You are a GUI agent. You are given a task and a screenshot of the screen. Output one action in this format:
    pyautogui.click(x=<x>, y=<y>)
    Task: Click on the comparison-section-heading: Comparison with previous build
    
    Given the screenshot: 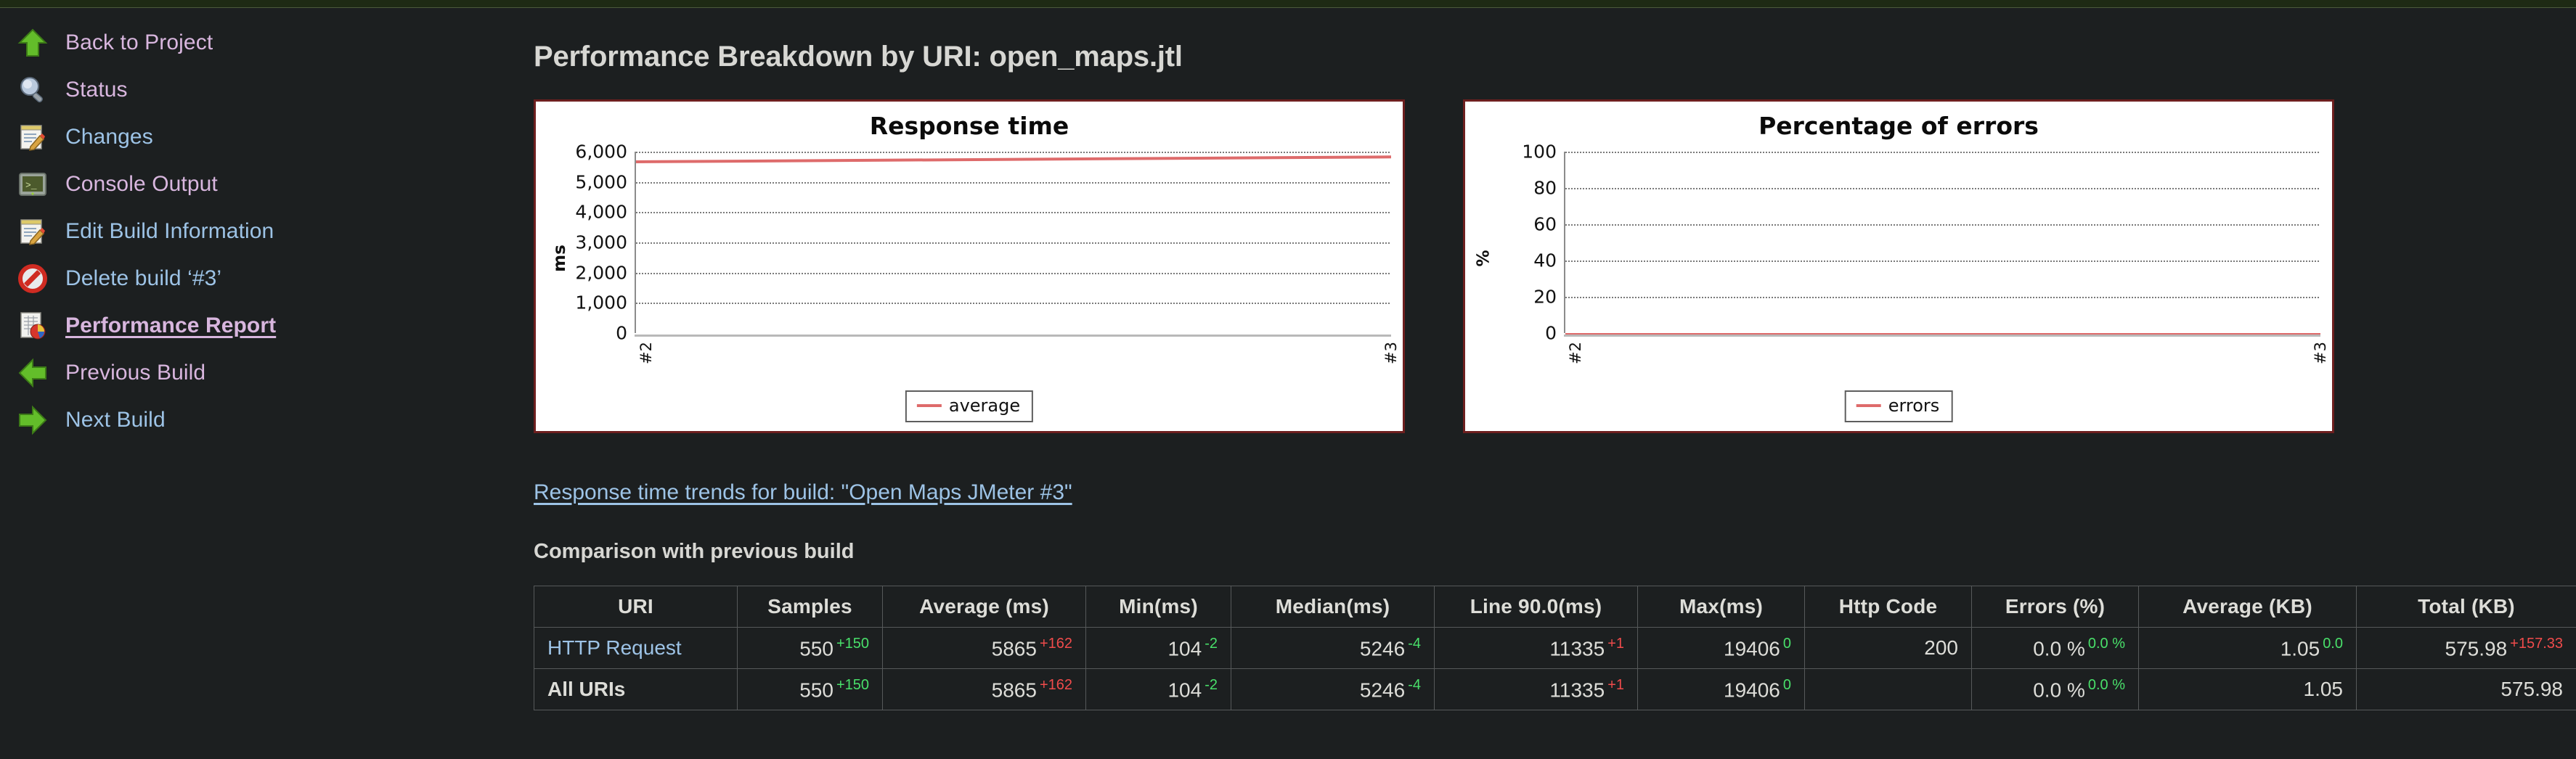 What is the action you would take?
    pyautogui.click(x=694, y=551)
    